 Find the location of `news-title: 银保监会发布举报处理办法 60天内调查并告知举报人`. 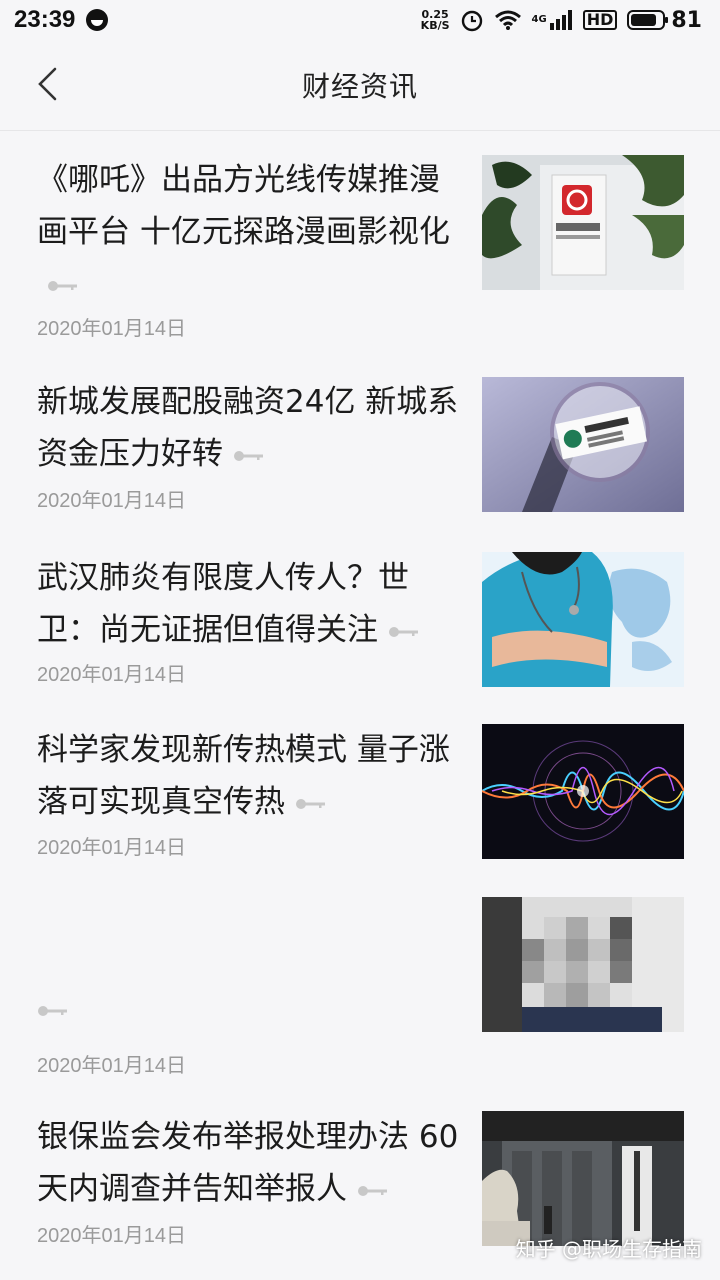

news-title: 银保监会发布举报处理办法 60天内调查并告知举报人 is located at coordinates (248, 1163).